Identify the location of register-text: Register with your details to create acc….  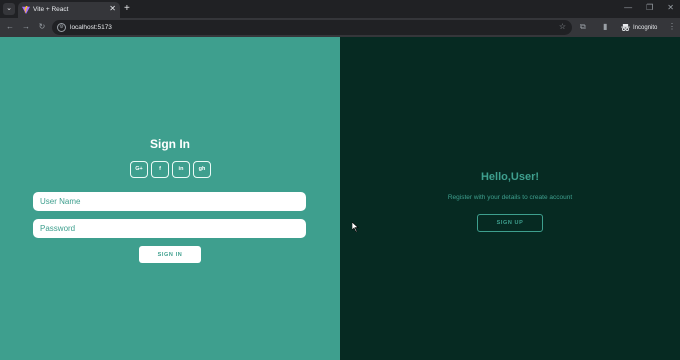
(510, 197).